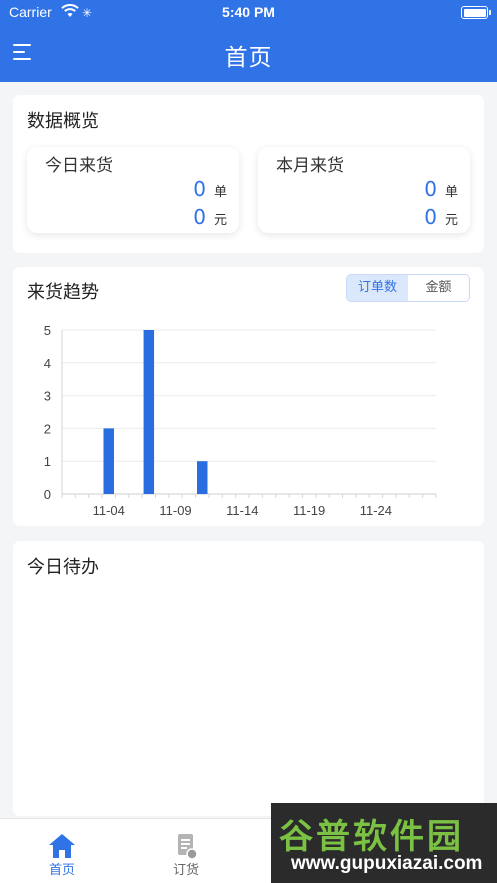  Describe the element at coordinates (47, 428) in the screenshot. I see `y-tick-label: 2` at that location.